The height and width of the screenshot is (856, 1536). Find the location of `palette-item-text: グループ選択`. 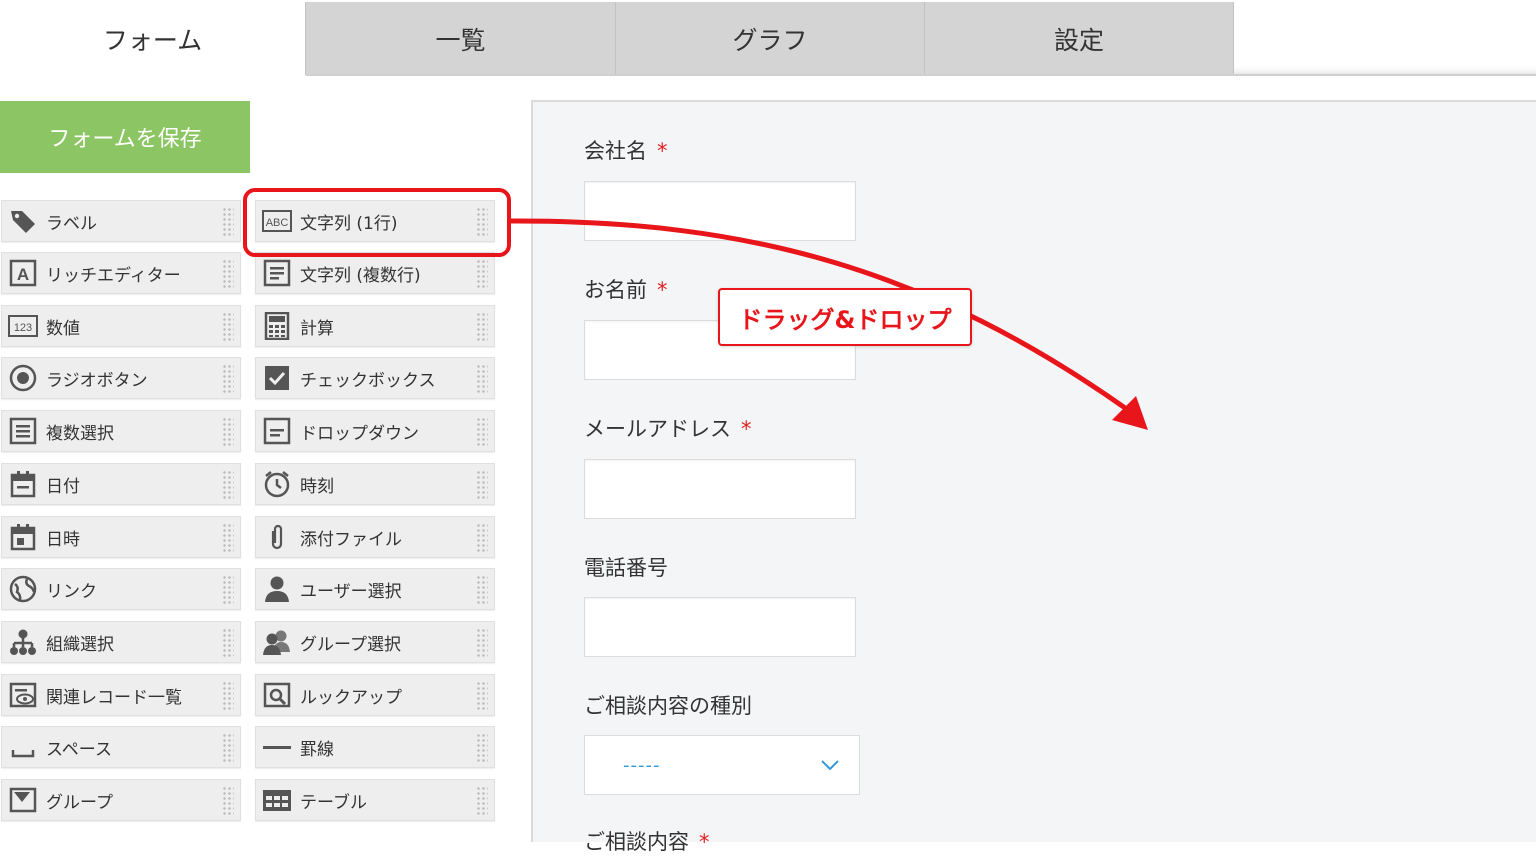

palette-item-text: グループ選択 is located at coordinates (350, 644).